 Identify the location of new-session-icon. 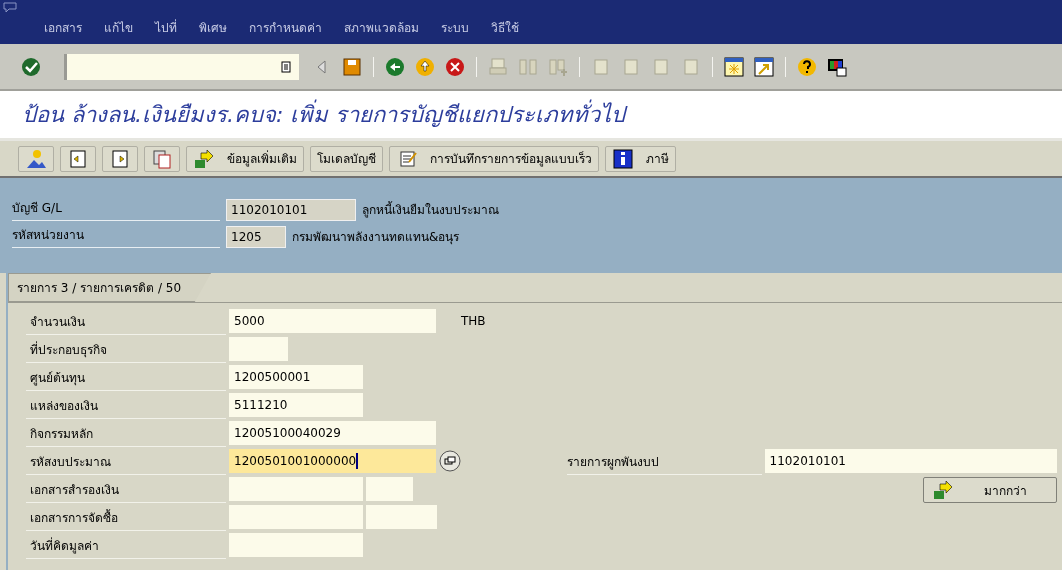
(734, 66).